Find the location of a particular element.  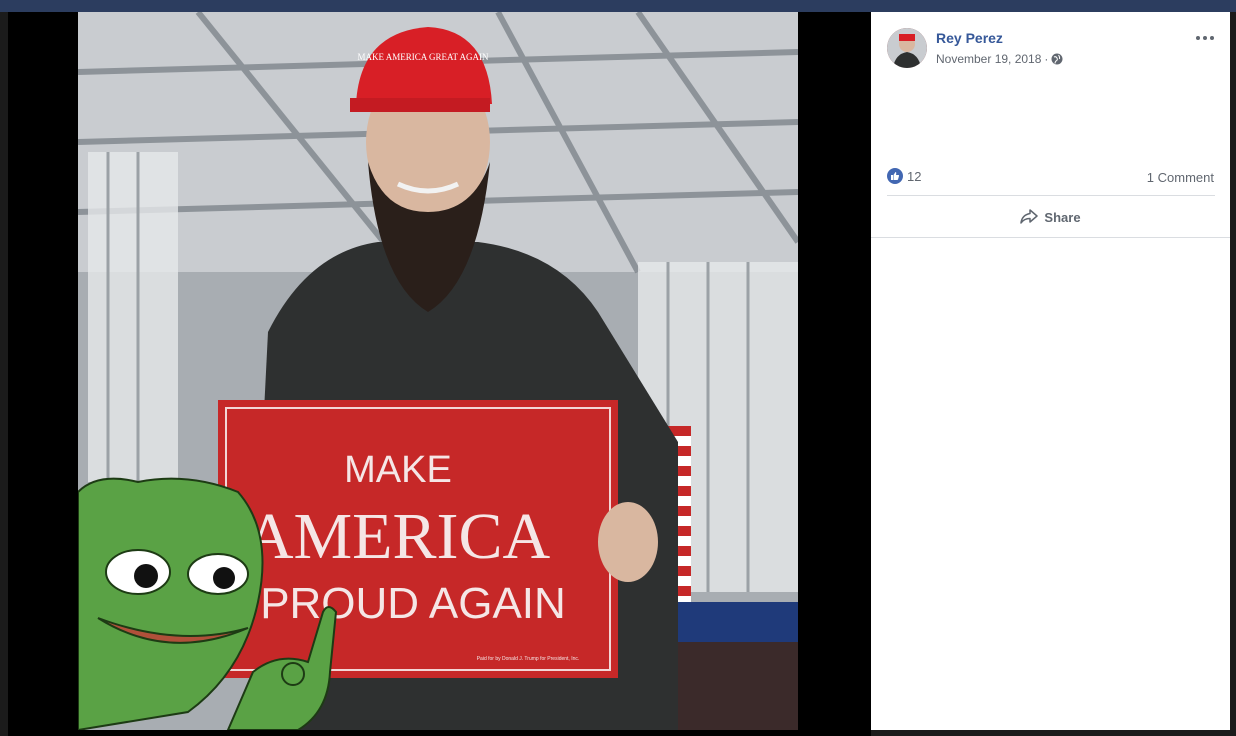

share-label: Share is located at coordinates (1062, 217).